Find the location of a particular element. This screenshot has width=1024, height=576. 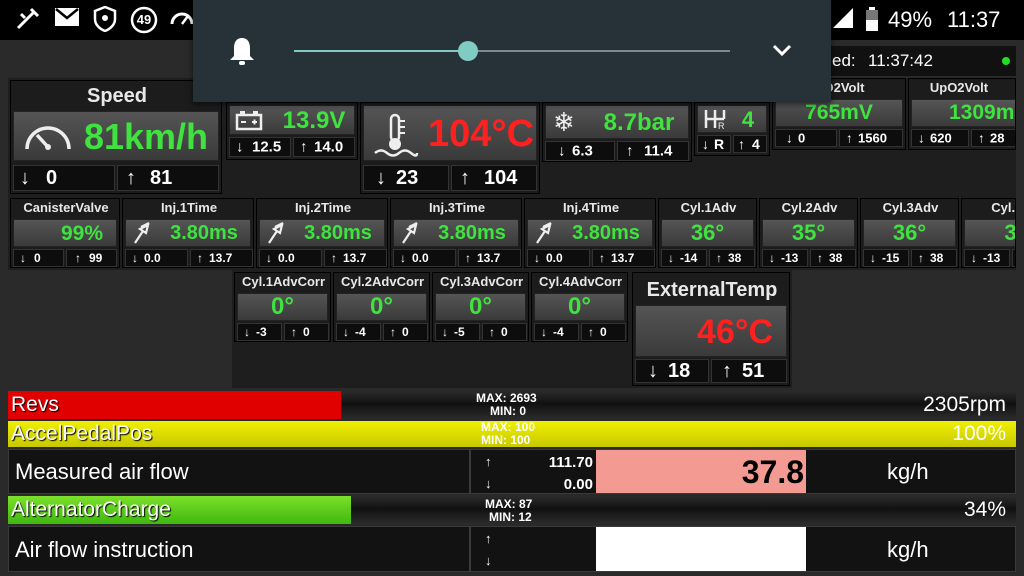

cylinder-1-advance-correction-min-value: -3 is located at coordinates (261, 332).